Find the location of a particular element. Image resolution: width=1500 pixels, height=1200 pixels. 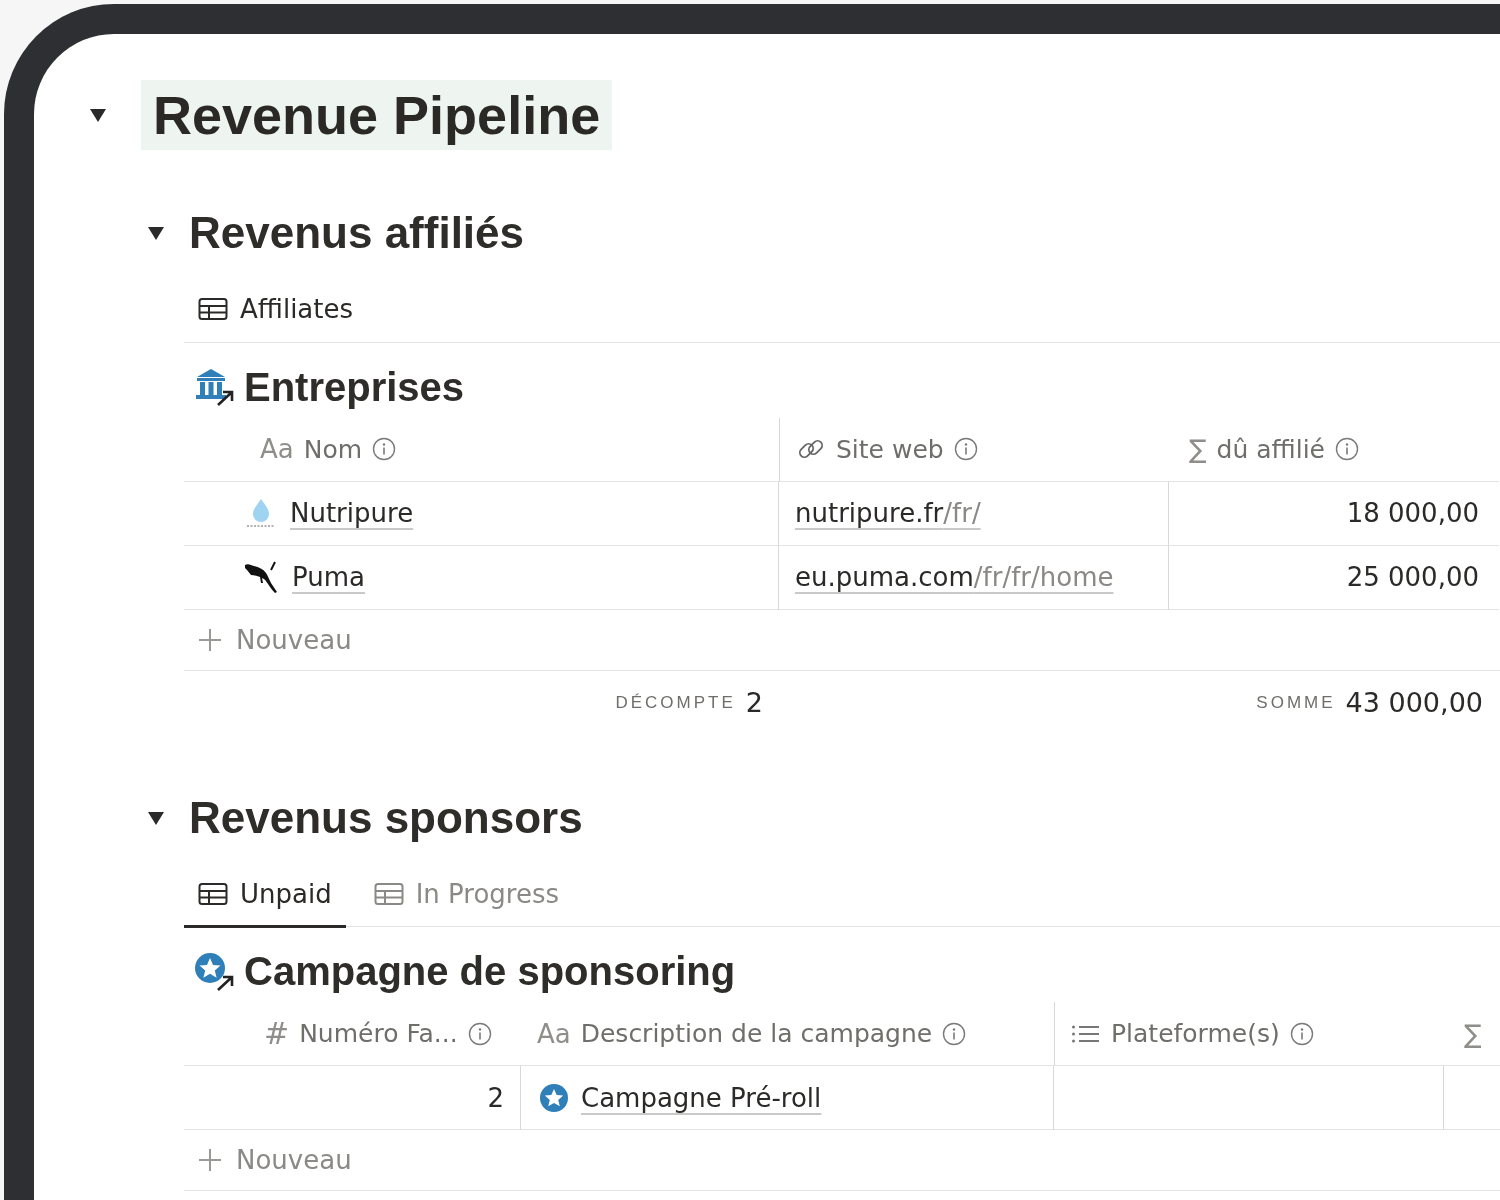

column-header: Site web is located at coordinates (890, 449).